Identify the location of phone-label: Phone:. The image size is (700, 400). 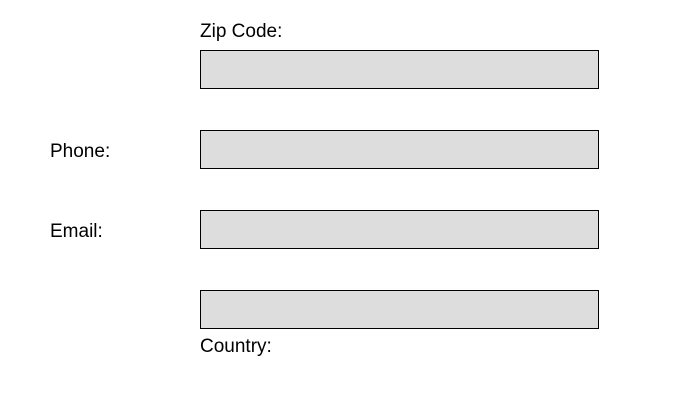
(80, 151).